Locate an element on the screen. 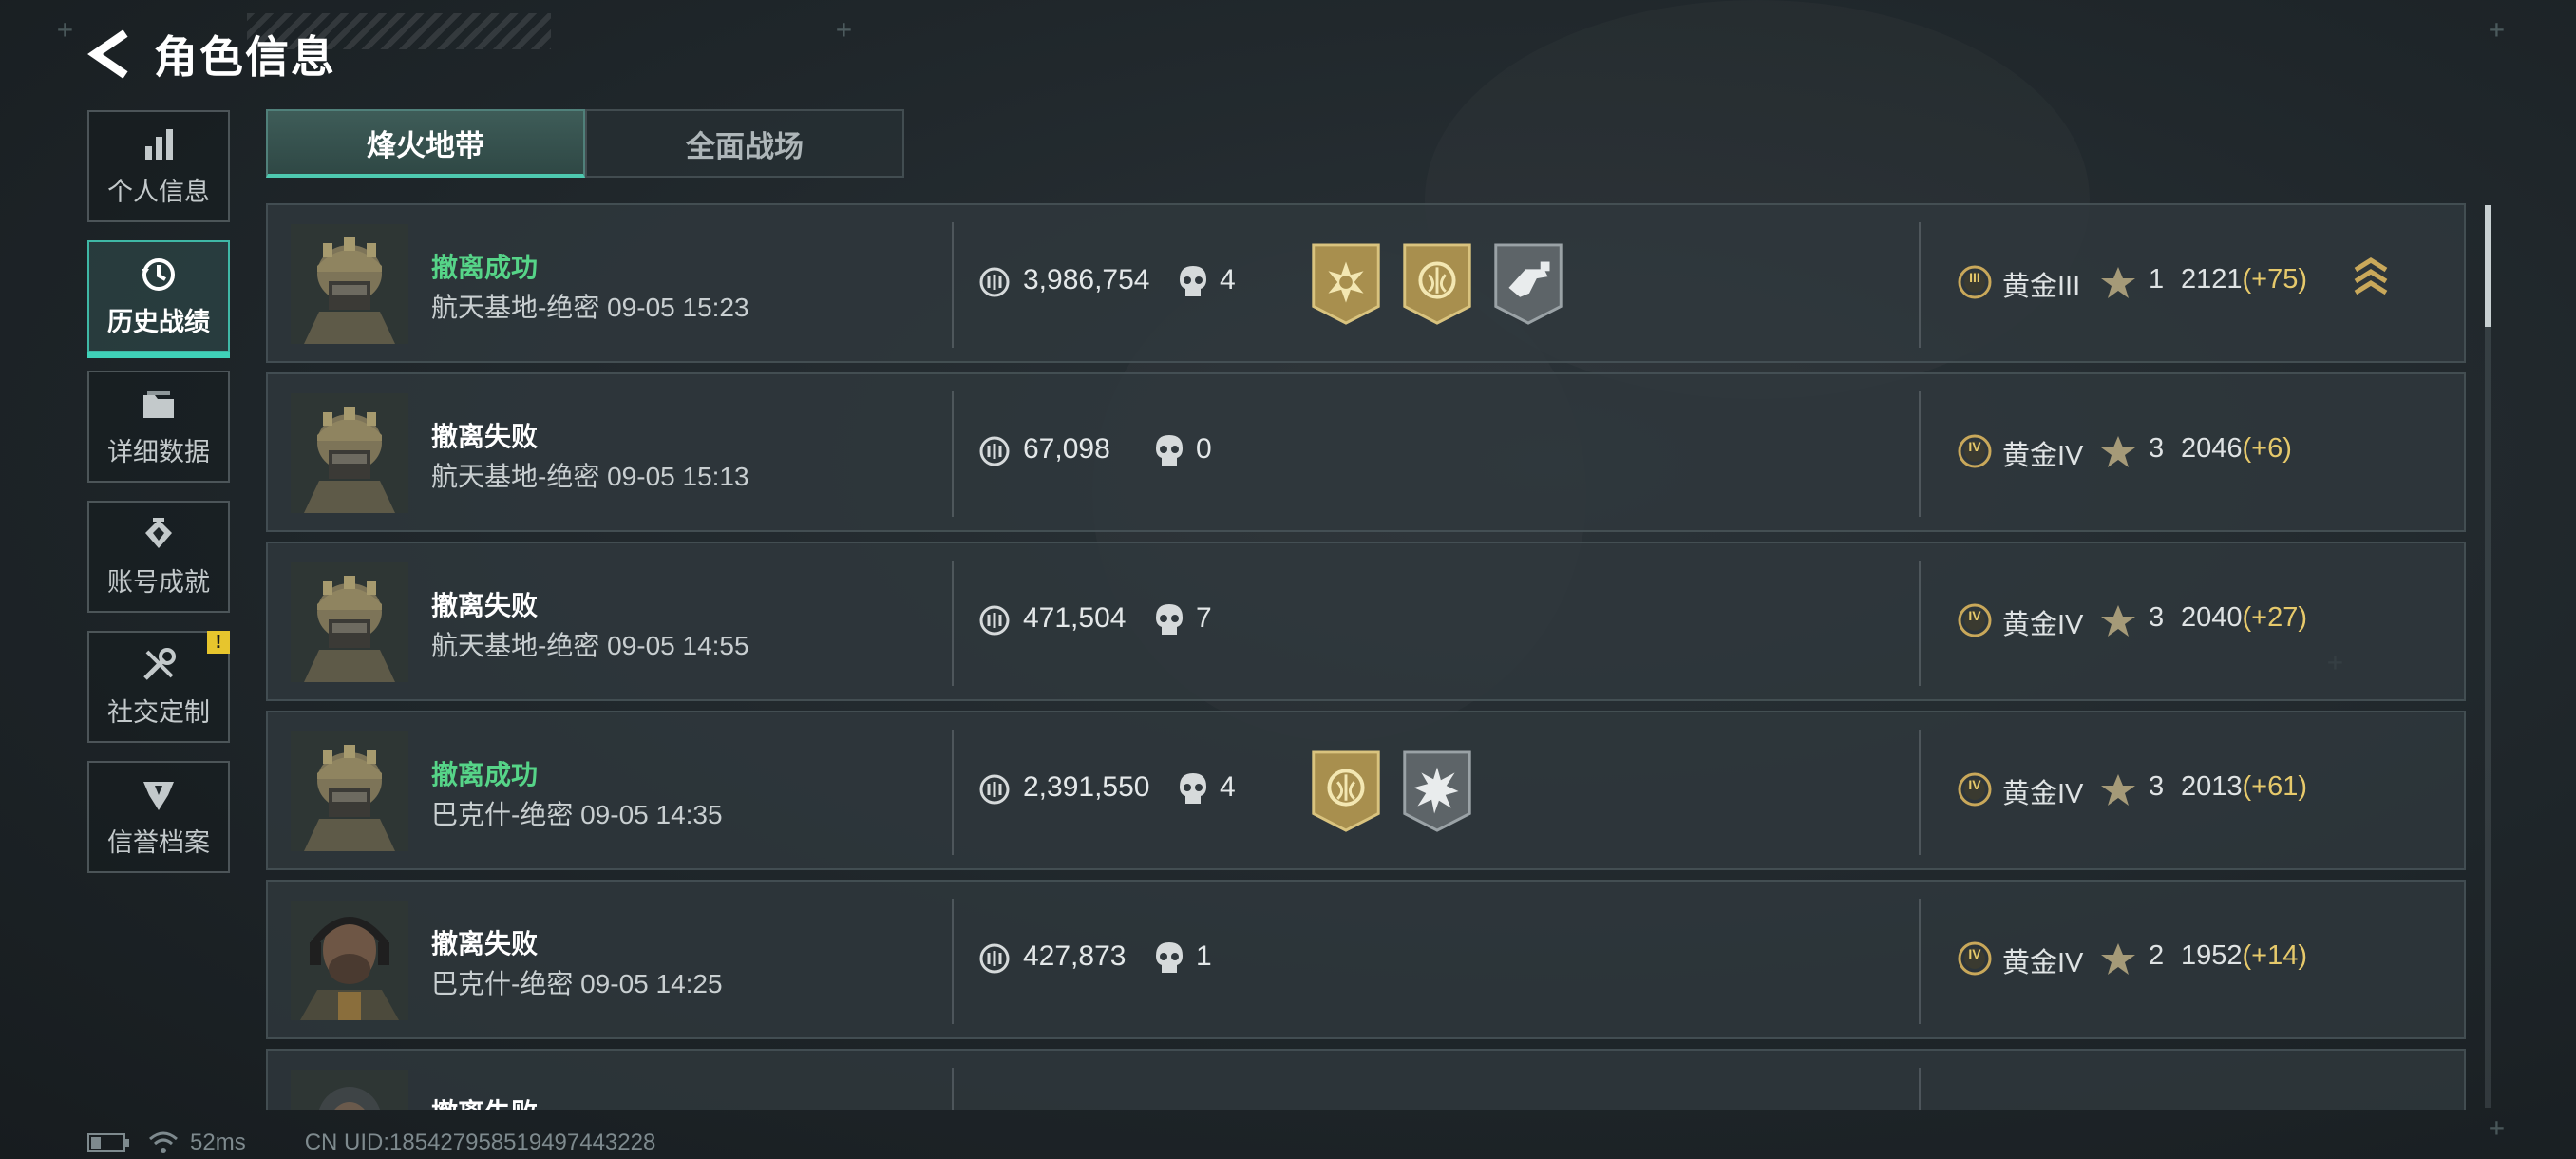  gold-sun-badge is located at coordinates (1346, 284).